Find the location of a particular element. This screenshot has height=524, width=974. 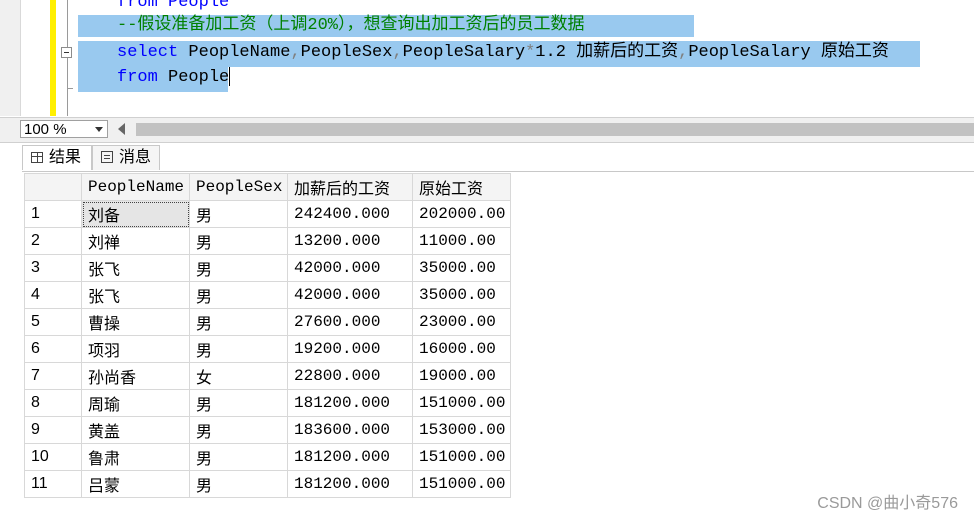

header-row: PeopleName PeopleSex 加薪后的工资 原始工资 is located at coordinates (267, 187).